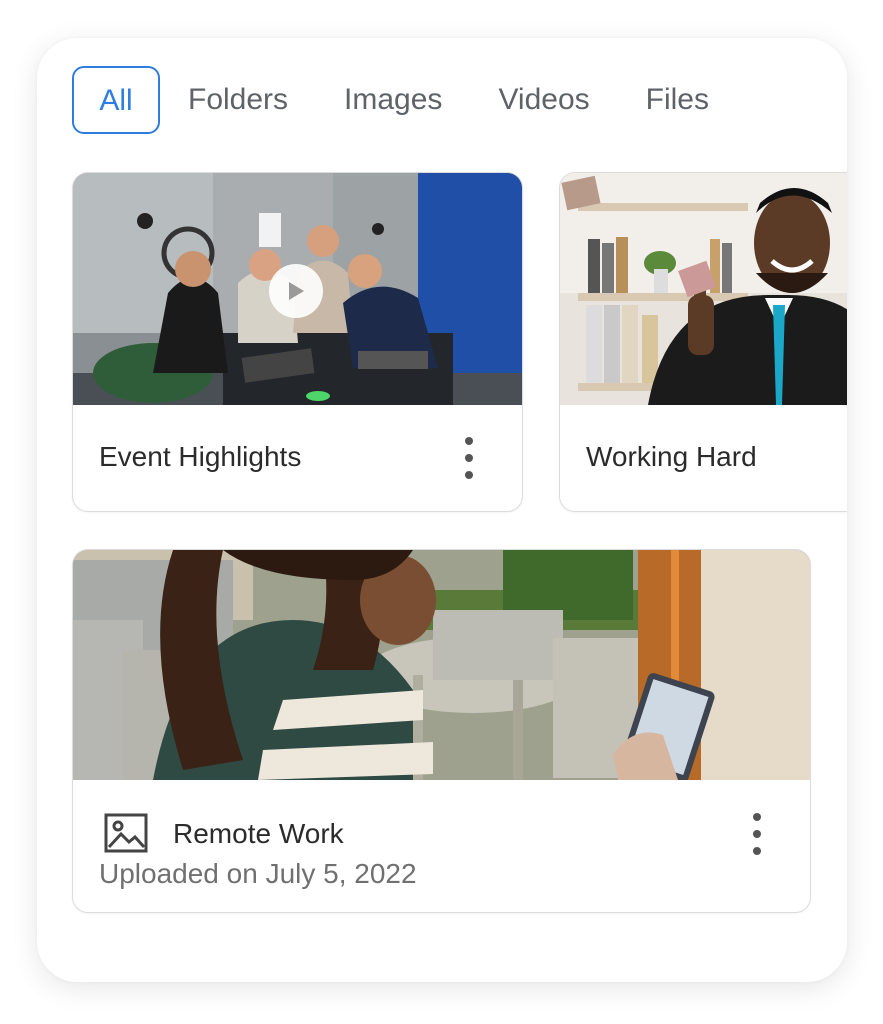  Describe the element at coordinates (258, 833) in the screenshot. I see `card-title: Remote Work` at that location.